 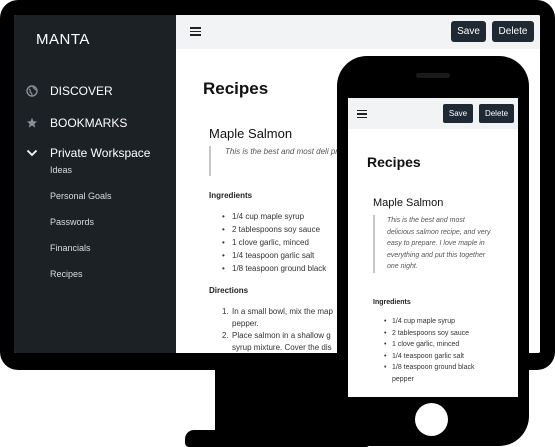 I want to click on list-item: 1/8 teaspoon ground black pepper, so click(x=440, y=373).